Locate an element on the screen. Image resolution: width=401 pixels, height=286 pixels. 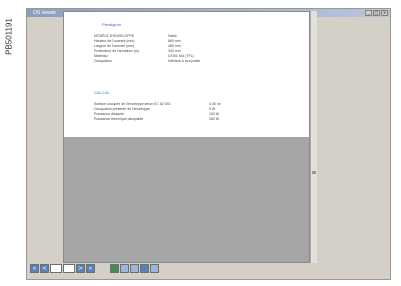
disk-icon is located at coordinates (144, 268).